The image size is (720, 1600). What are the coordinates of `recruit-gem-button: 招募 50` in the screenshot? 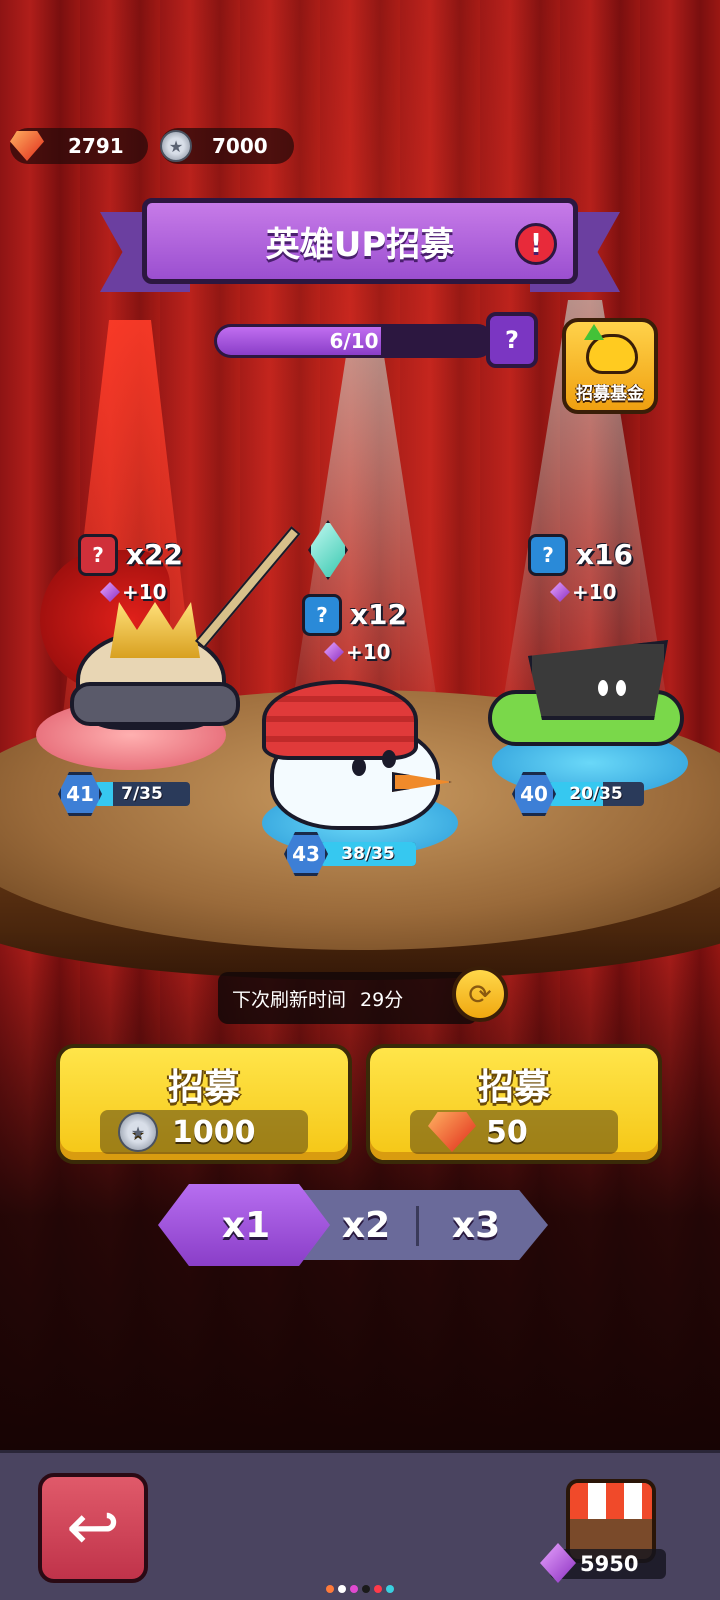 It's located at (514, 1104).